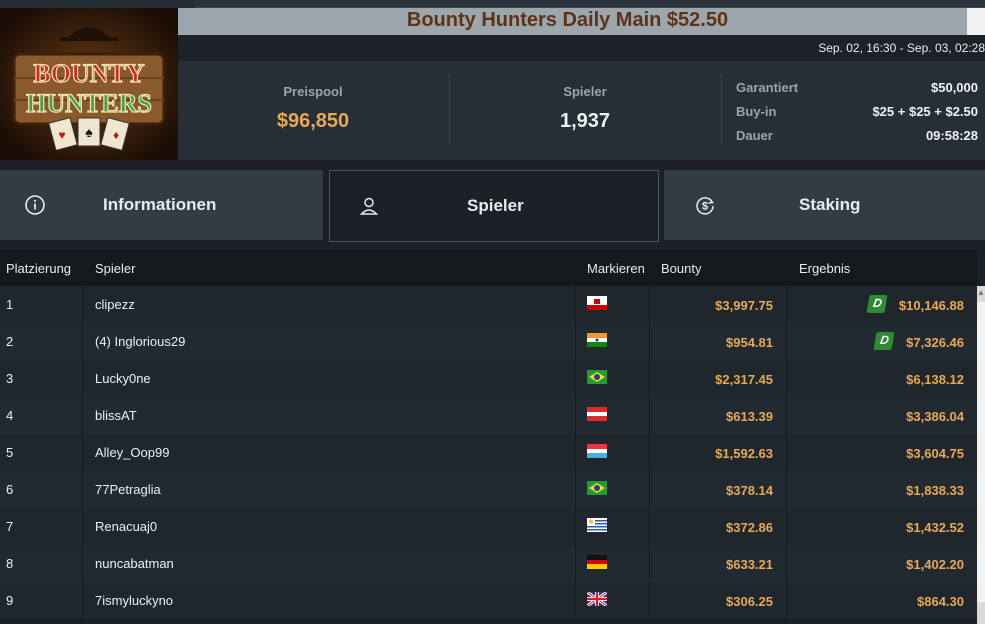  Describe the element at coordinates (488, 453) in the screenshot. I see `table-row: 5 Alley_Oop99 $1,592.63 $3,604.75` at that location.